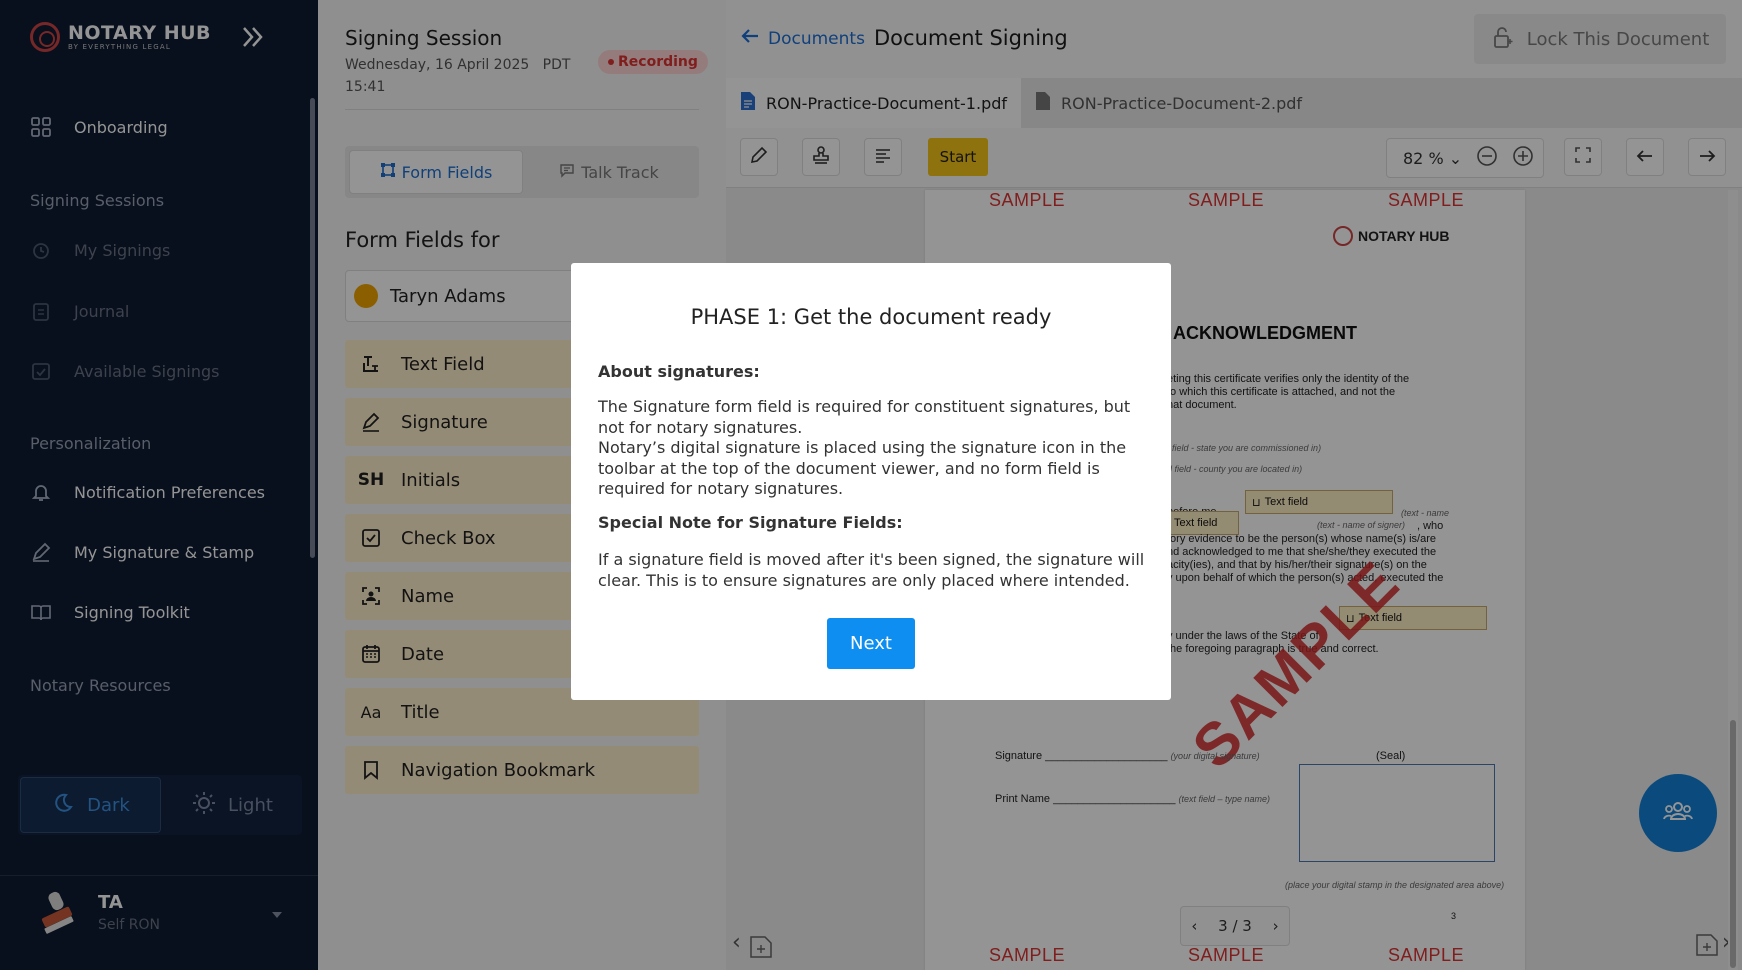  Describe the element at coordinates (871, 317) in the screenshot. I see `modal-title: PHASE 1: Get the document ready` at that location.